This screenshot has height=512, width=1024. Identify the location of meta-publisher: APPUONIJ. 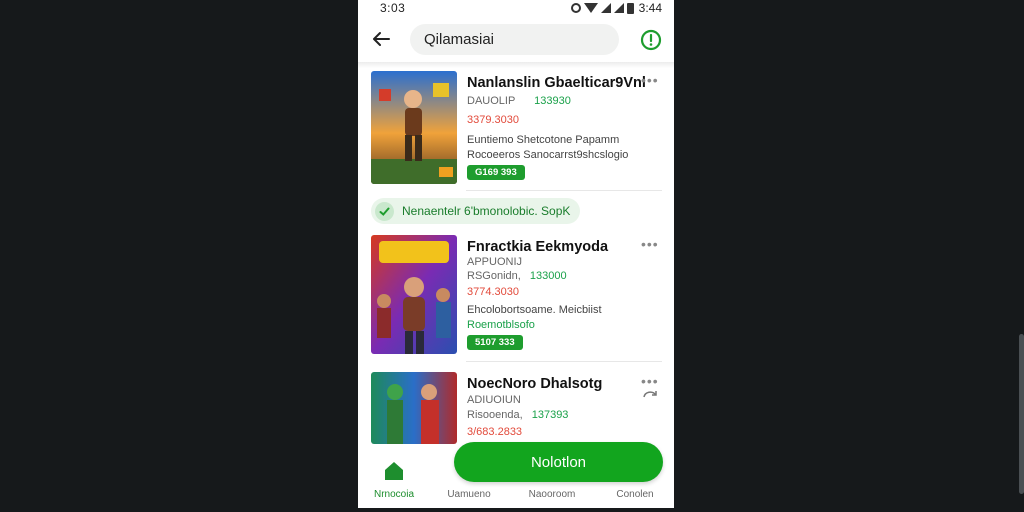
(495, 262).